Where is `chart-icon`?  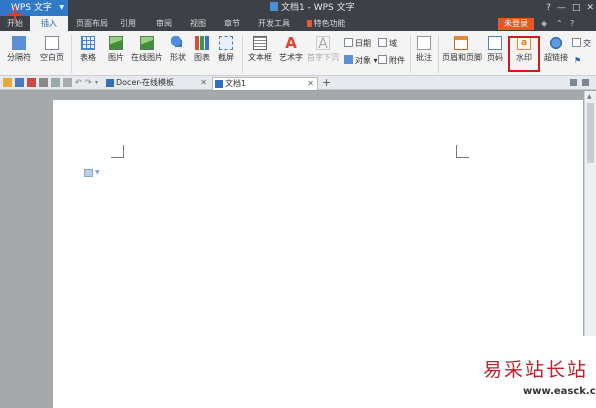
chart-icon is located at coordinates (202, 43).